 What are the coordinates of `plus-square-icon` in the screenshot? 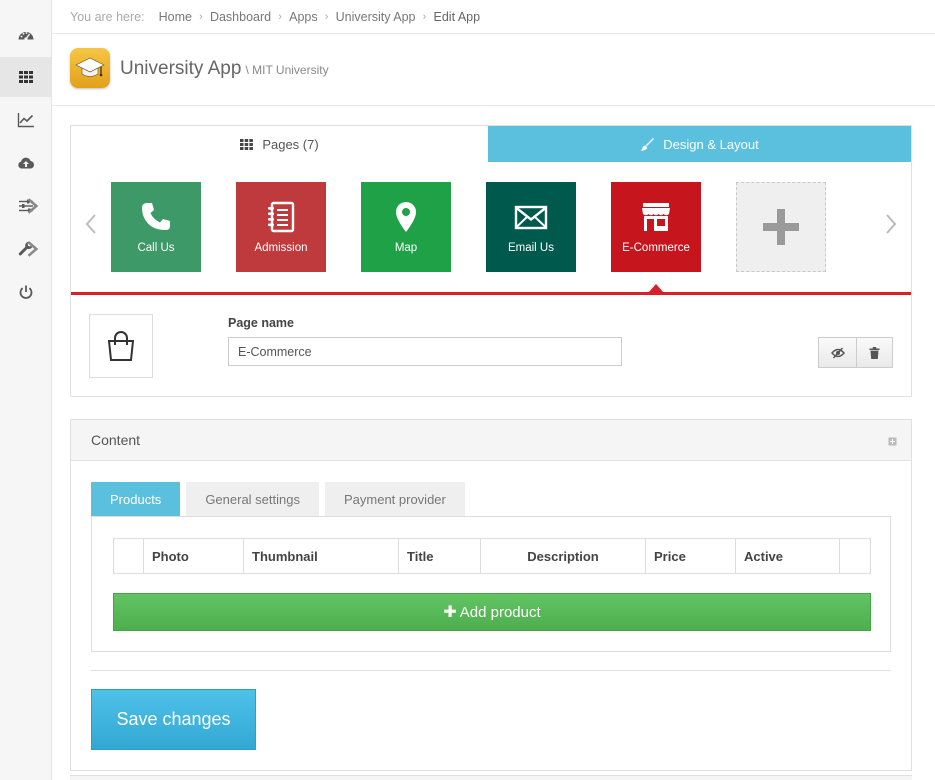 It's located at (892, 441).